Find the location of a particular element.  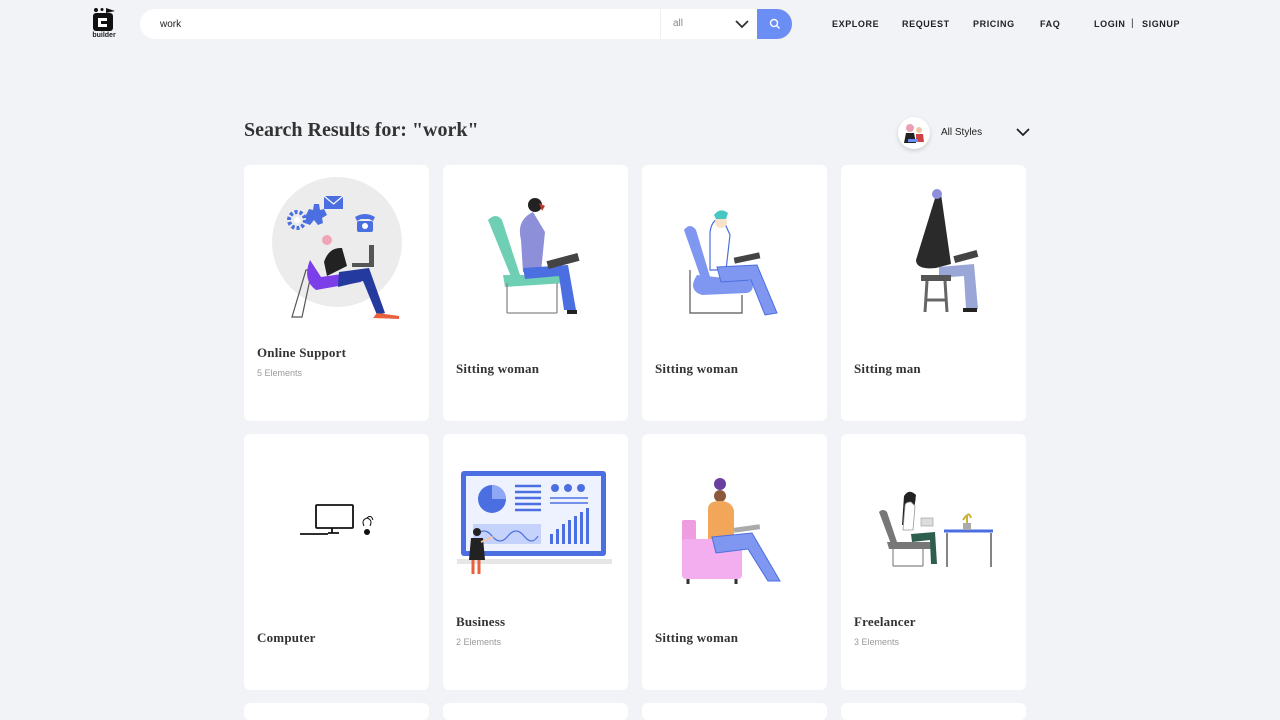

search-bar: all is located at coordinates (466, 24).